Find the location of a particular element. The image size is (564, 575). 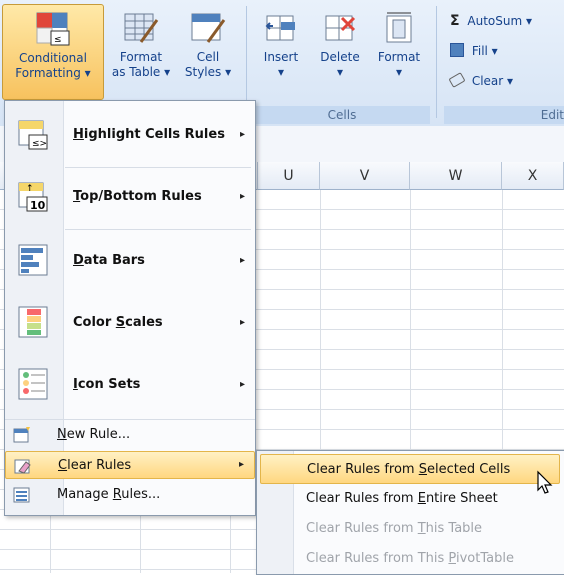

format-as-table-button: Format as Table ▾ is located at coordinates (141, 52).